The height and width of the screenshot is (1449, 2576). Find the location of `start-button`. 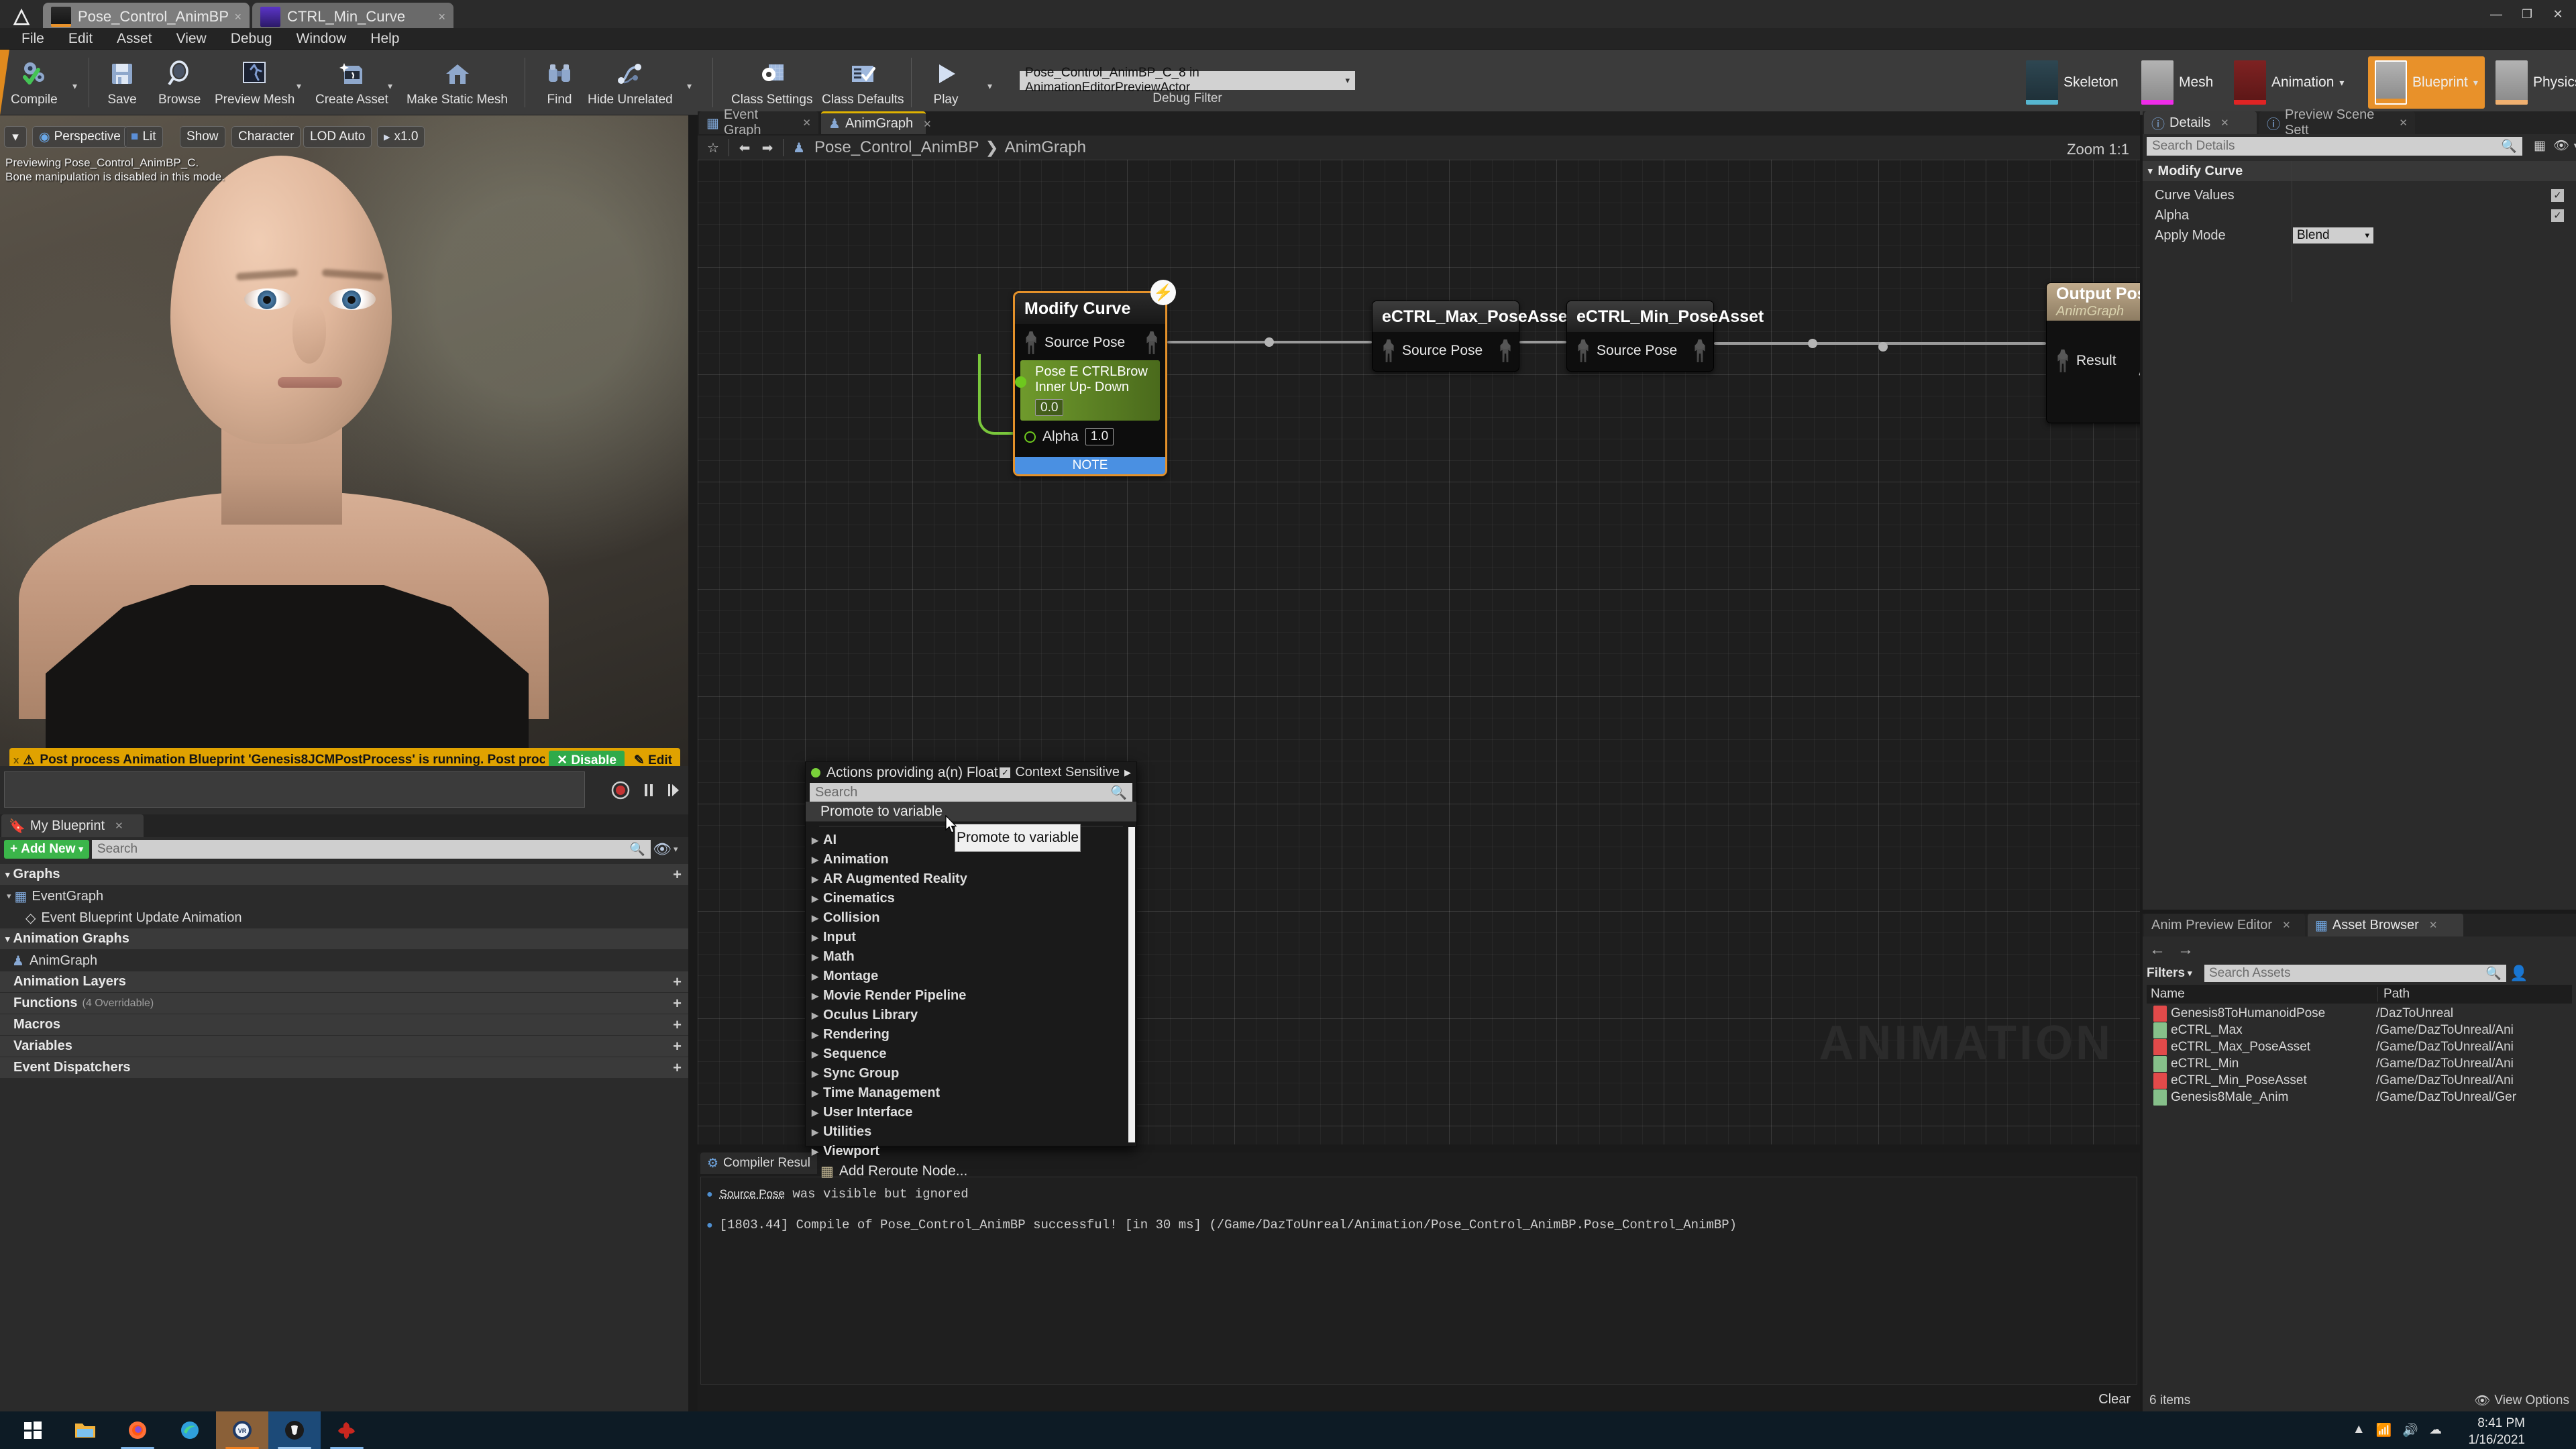

start-button is located at coordinates (33, 1430).